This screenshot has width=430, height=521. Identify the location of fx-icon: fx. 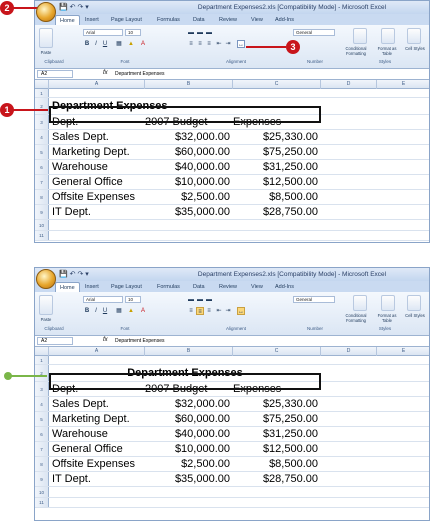
(105, 340).